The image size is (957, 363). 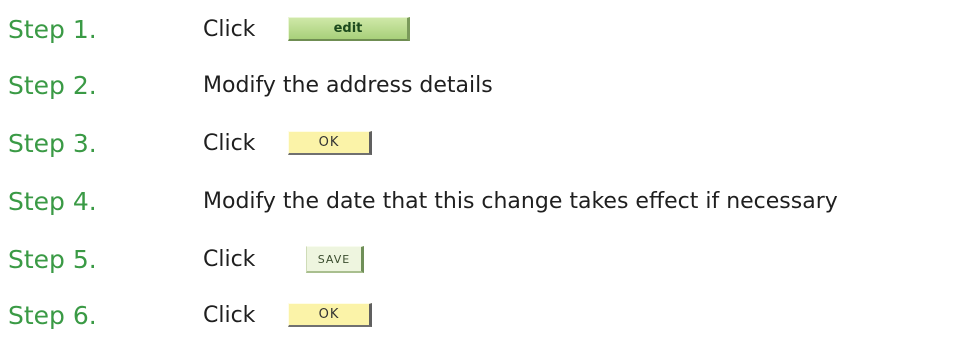 I want to click on step-6: Step 6. Click OK, so click(x=482, y=316).